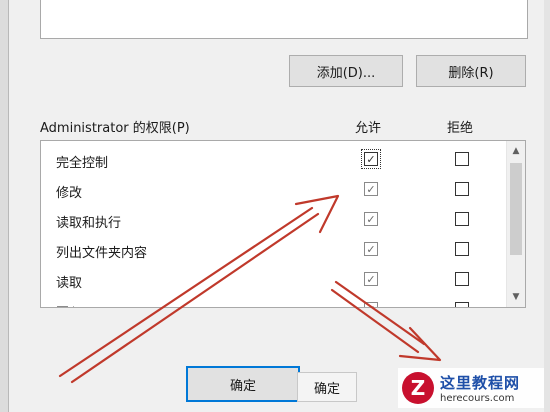 This screenshot has width=550, height=412. I want to click on remove-button: 删除(R), so click(471, 71).